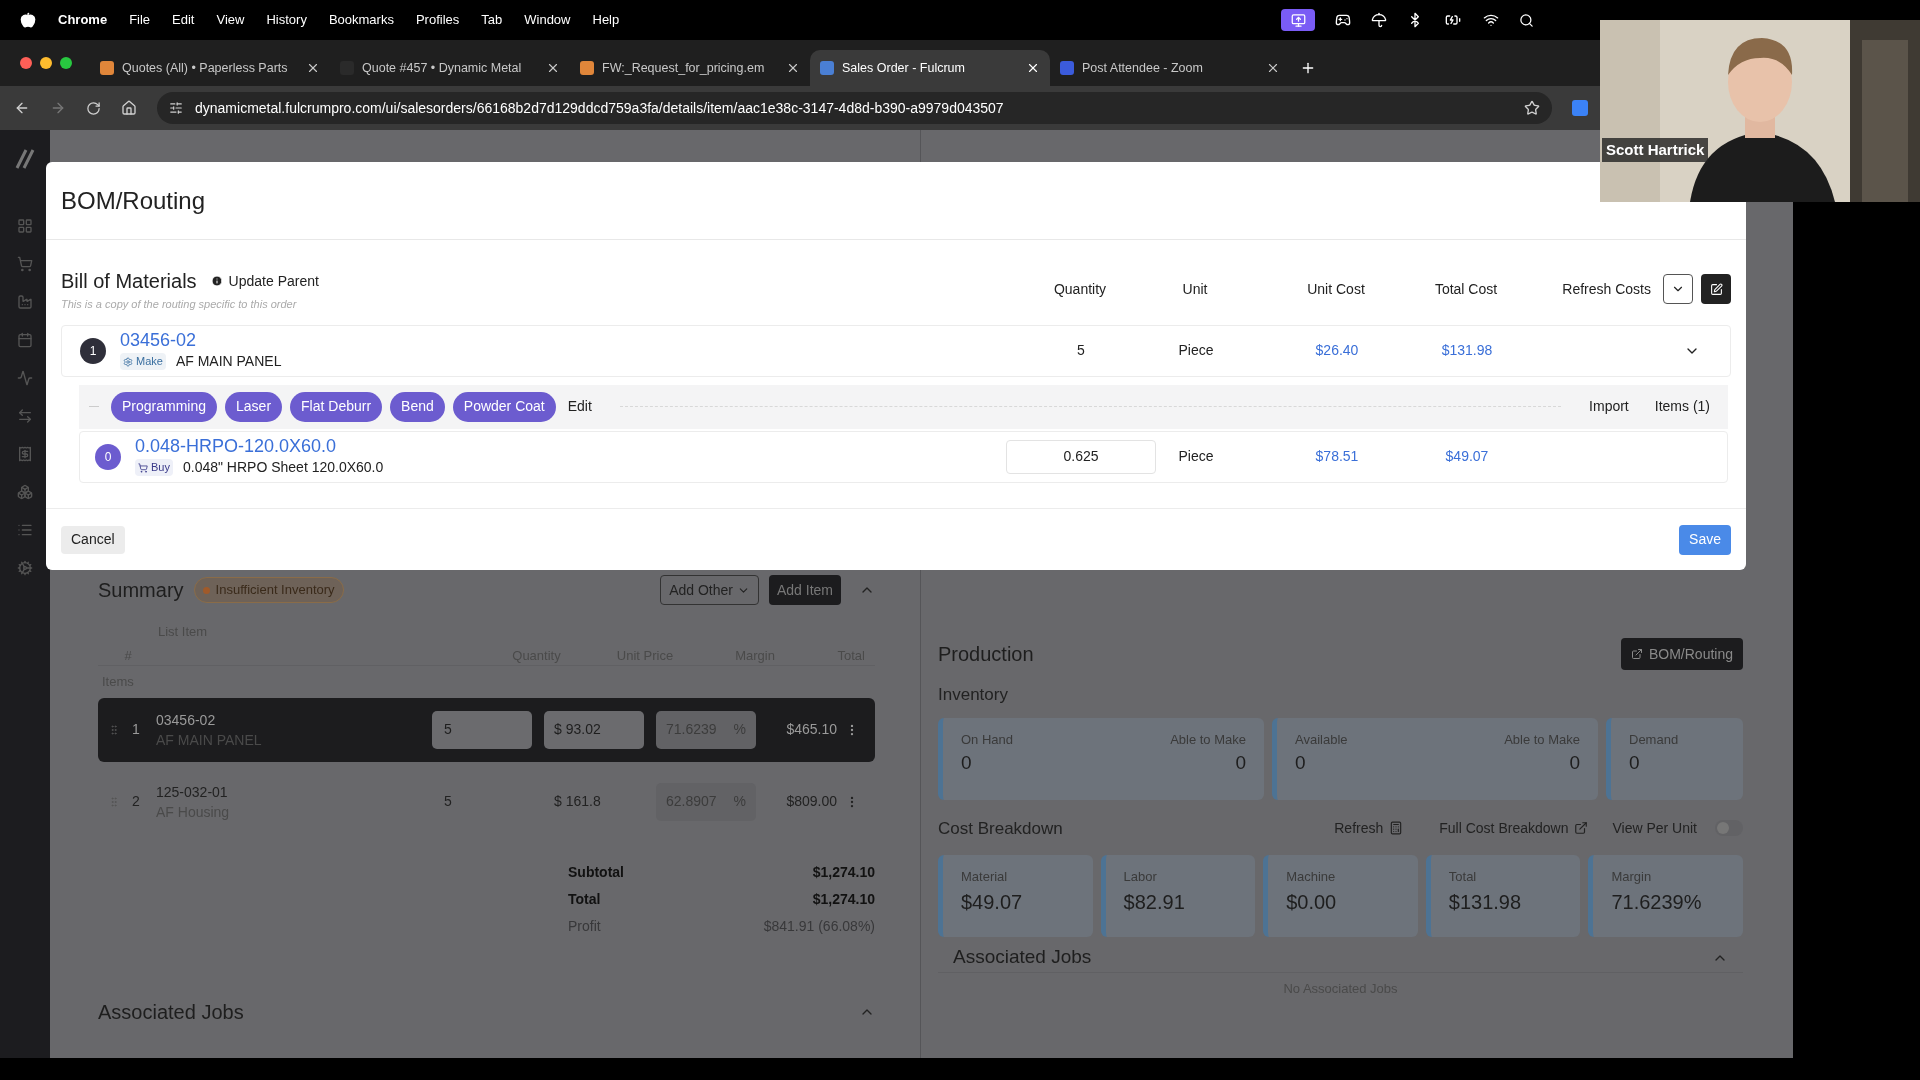 This screenshot has width=1920, height=1080. Describe the element at coordinates (201, 340) in the screenshot. I see `part-link: 03456-02` at that location.